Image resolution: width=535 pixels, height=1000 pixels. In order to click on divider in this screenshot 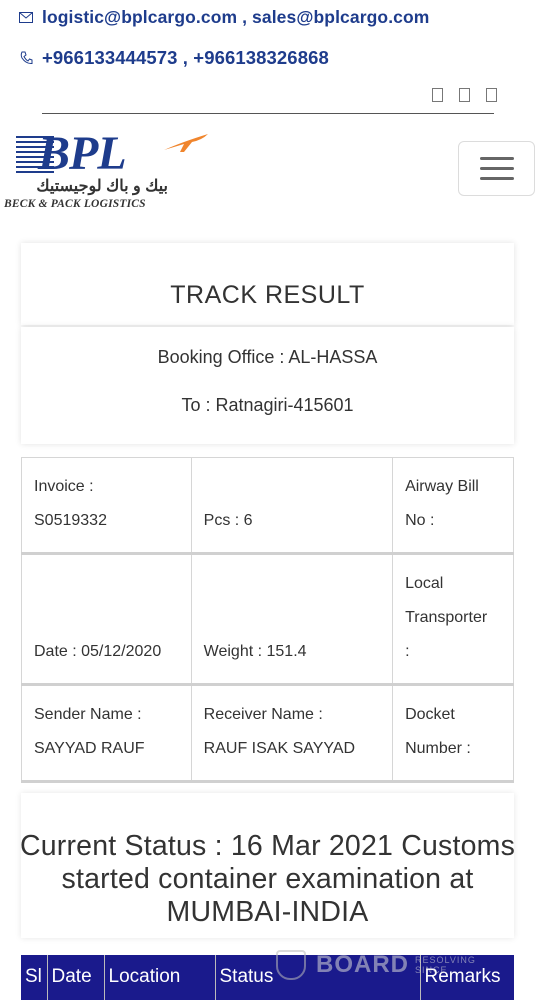, I will do `click(268, 113)`.